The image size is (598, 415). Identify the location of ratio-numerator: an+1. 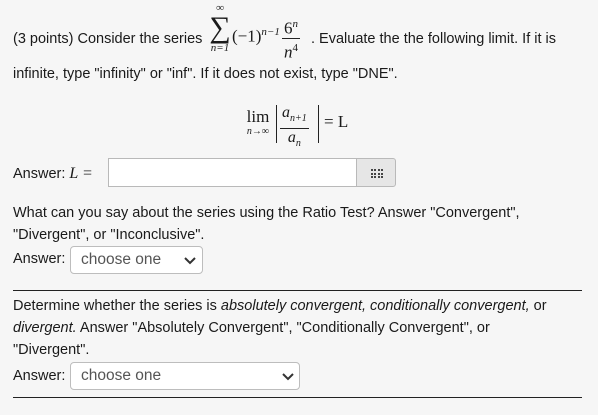
(294, 117).